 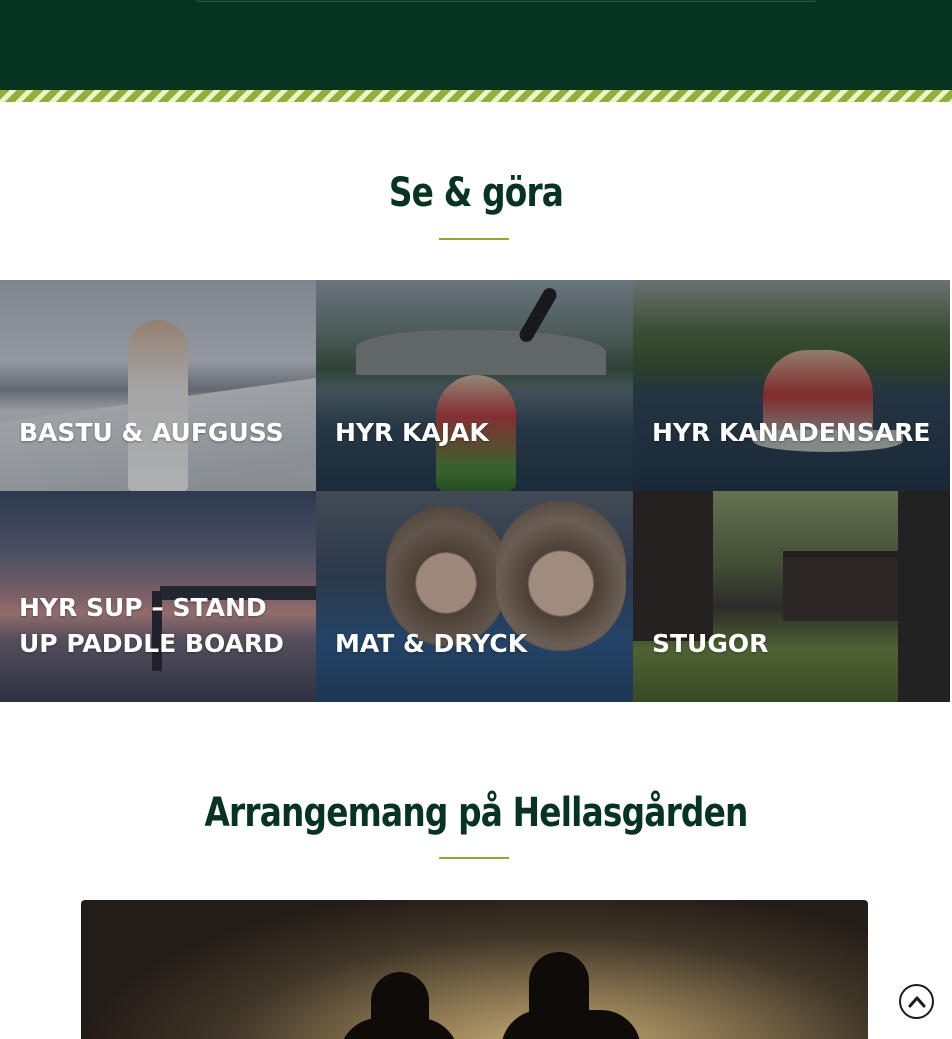 What do you see at coordinates (791, 432) in the screenshot?
I see `tile-label: HYR KANADENSARE` at bounding box center [791, 432].